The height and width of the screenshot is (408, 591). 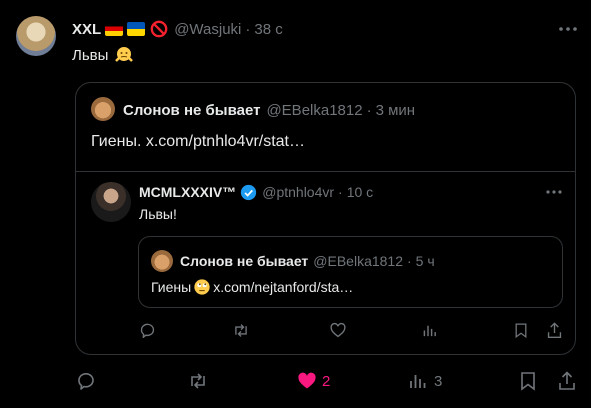 What do you see at coordinates (162, 261) in the screenshot?
I see `nested-quote-avatar` at bounding box center [162, 261].